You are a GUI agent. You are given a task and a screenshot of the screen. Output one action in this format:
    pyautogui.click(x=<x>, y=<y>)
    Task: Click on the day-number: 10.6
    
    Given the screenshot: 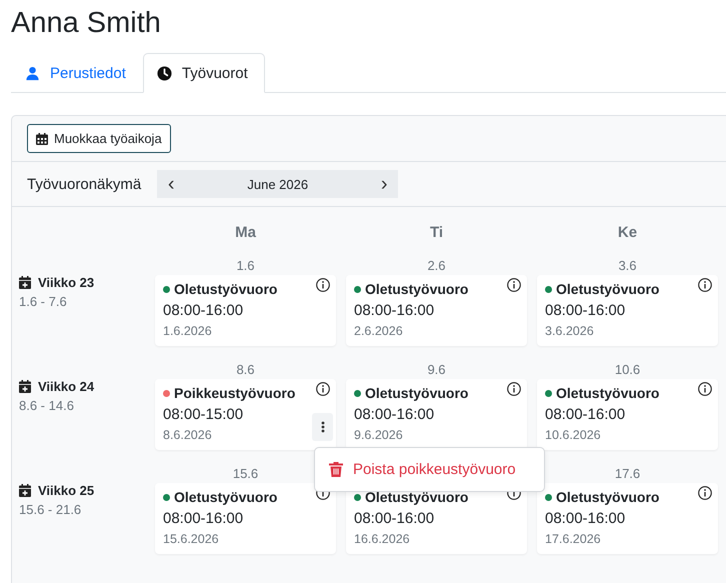 What is the action you would take?
    pyautogui.click(x=627, y=369)
    